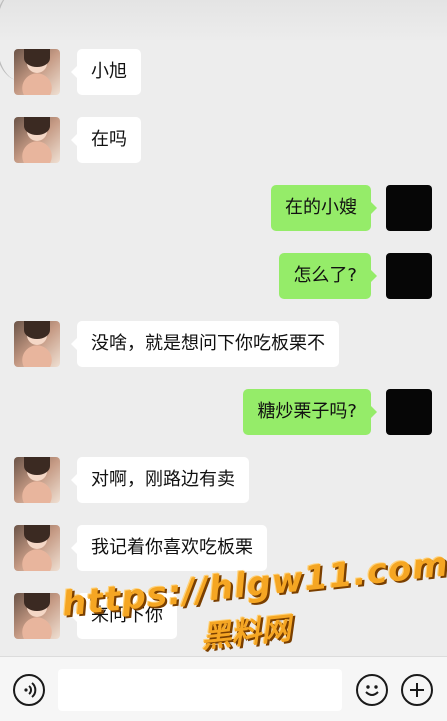  Describe the element at coordinates (124, 616) in the screenshot. I see `message-bubble-incoming: 来问下你` at that location.